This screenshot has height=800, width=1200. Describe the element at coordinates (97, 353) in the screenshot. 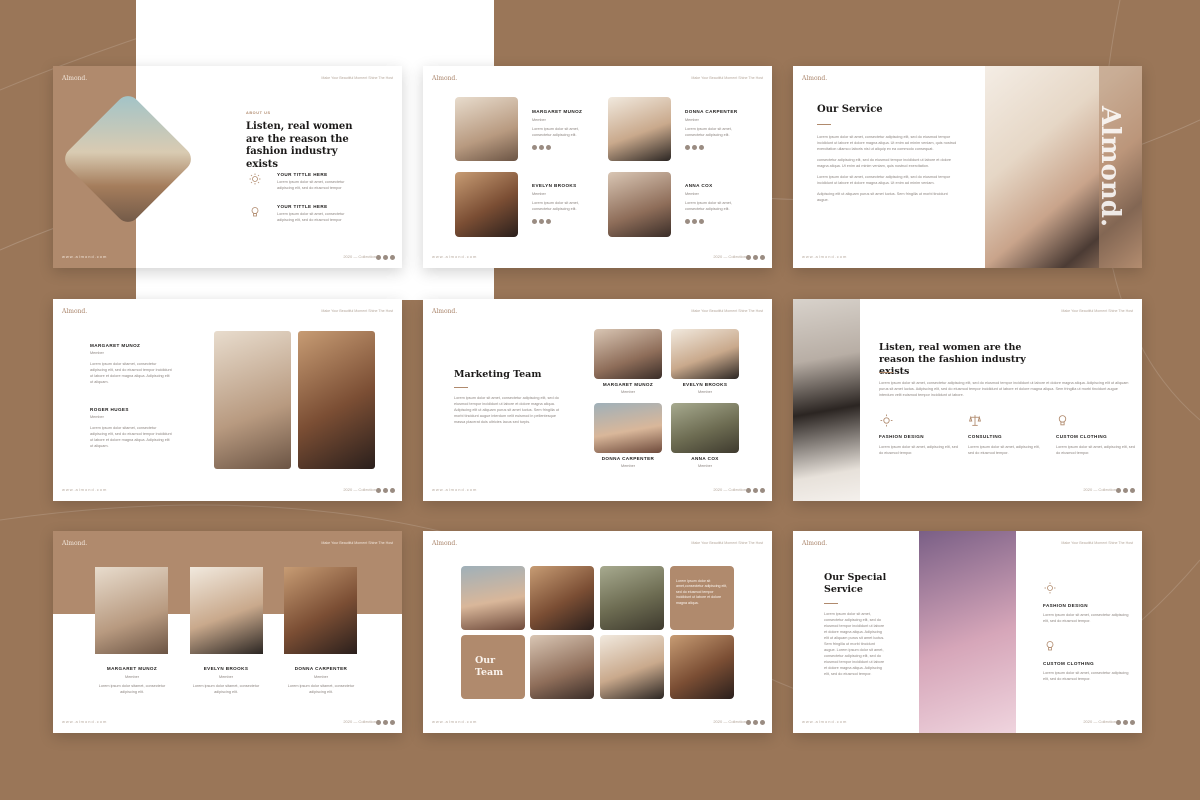

I see `person-role: Member` at that location.